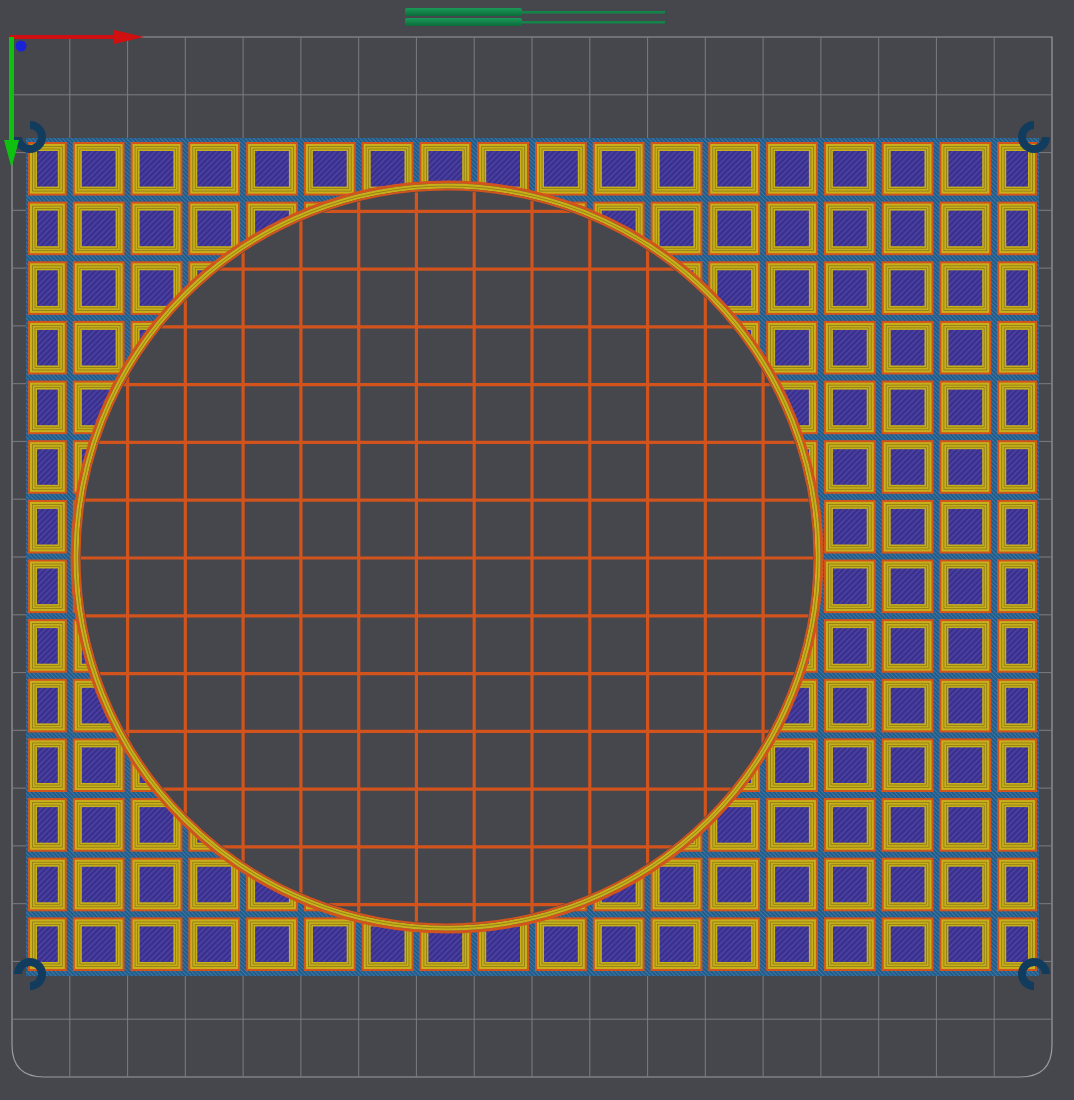 This screenshot has height=1100, width=1074. What do you see at coordinates (21, 46) in the screenshot?
I see `origin-dot` at bounding box center [21, 46].